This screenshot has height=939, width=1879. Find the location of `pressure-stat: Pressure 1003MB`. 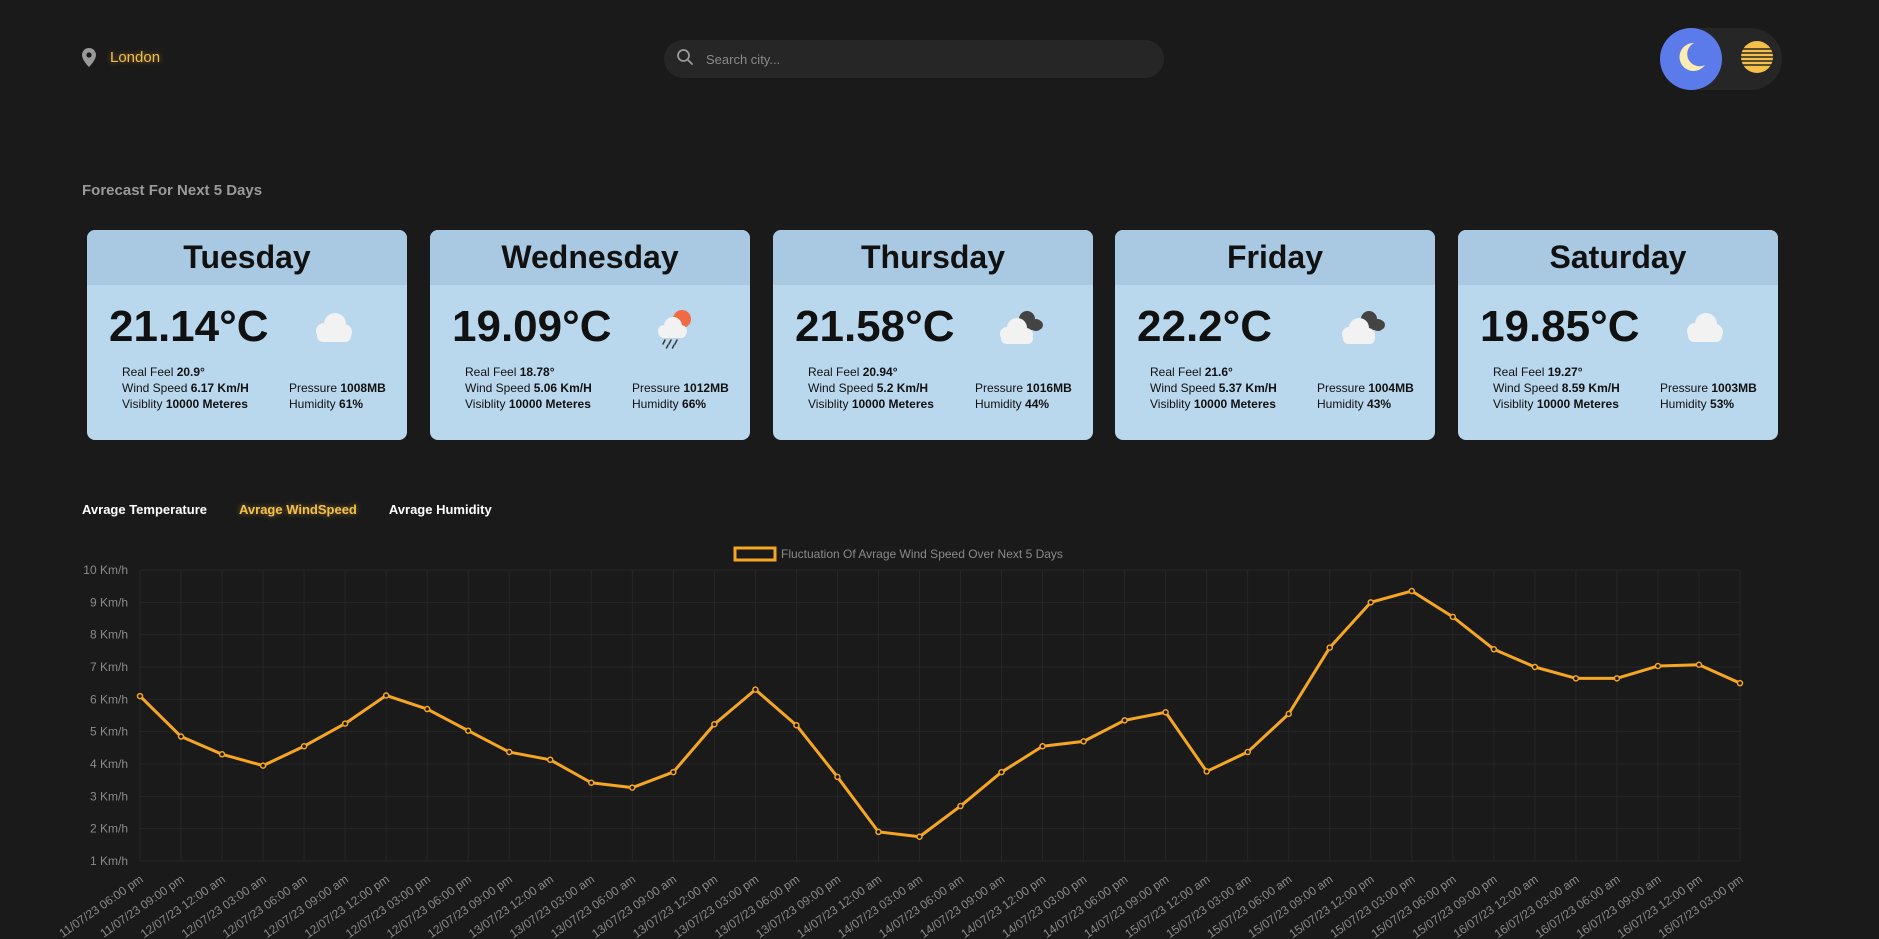

pressure-stat: Pressure 1003MB is located at coordinates (1708, 388).